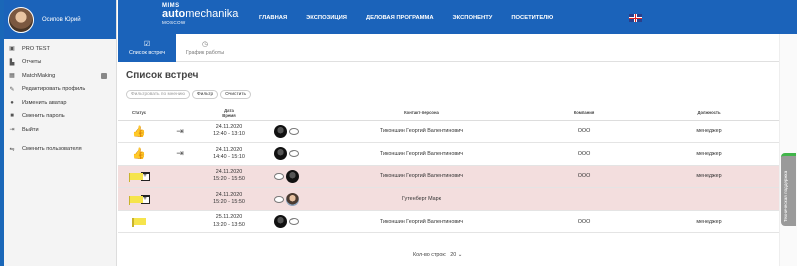 The width and height of the screenshot is (797, 266). What do you see at coordinates (60, 76) in the screenshot?
I see `sidebar-item-matchmaking: ▦ MatchMaking` at bounding box center [60, 76].